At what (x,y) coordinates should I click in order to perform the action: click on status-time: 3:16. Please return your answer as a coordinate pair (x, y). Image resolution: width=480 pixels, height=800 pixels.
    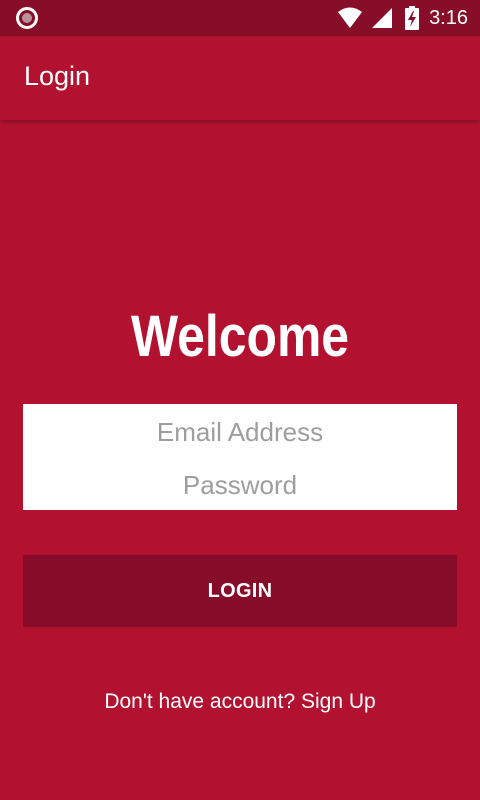
    Looking at the image, I should click on (448, 17).